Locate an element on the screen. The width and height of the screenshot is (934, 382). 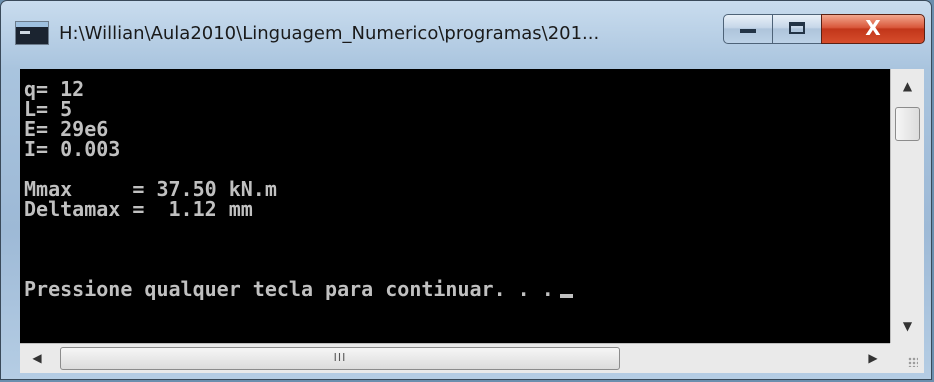
text-cursor is located at coordinates (566, 296).